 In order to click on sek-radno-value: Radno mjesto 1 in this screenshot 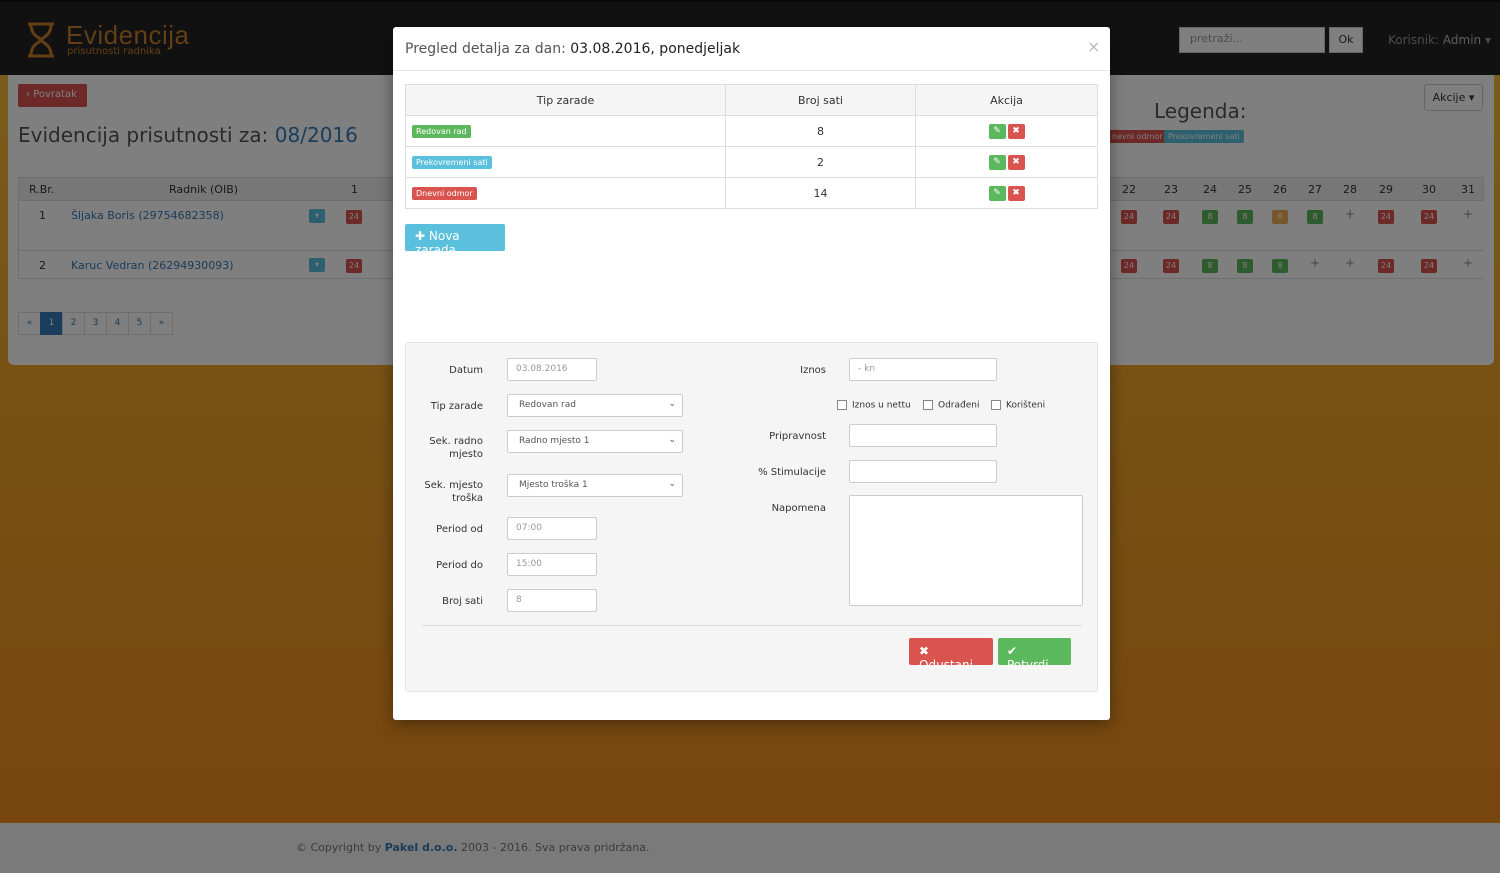, I will do `click(554, 441)`.